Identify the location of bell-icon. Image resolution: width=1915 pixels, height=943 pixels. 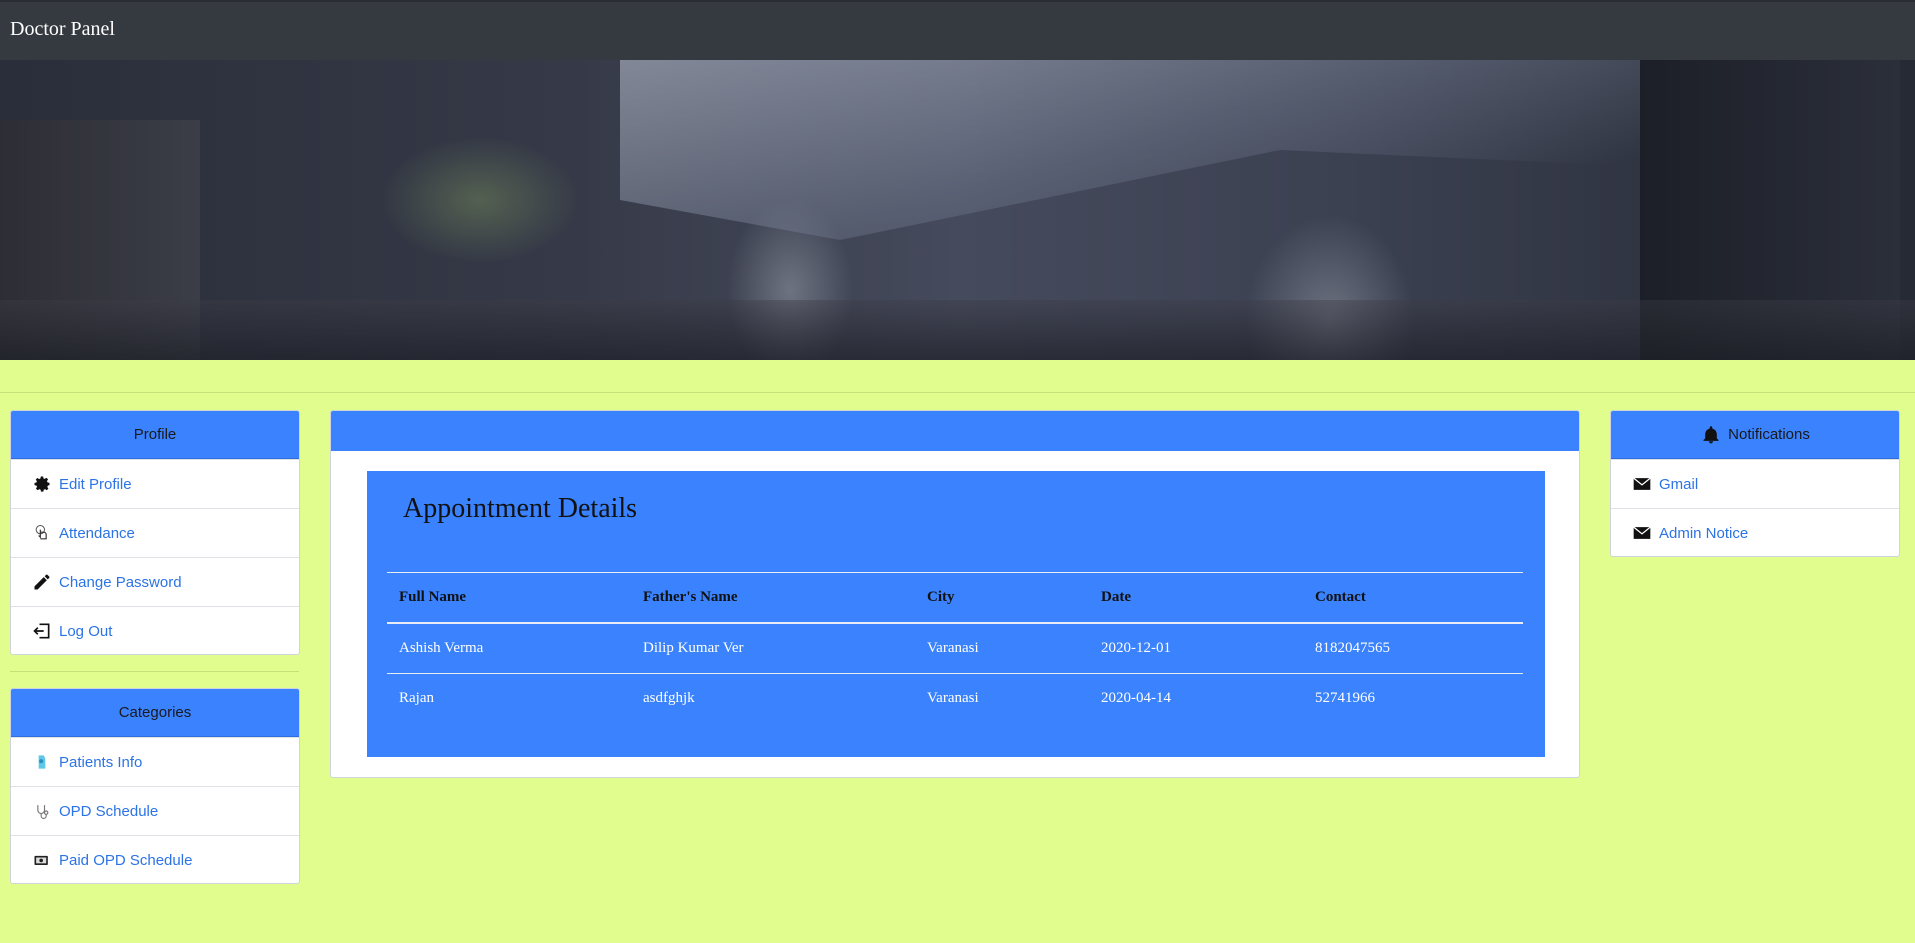
(1711, 435).